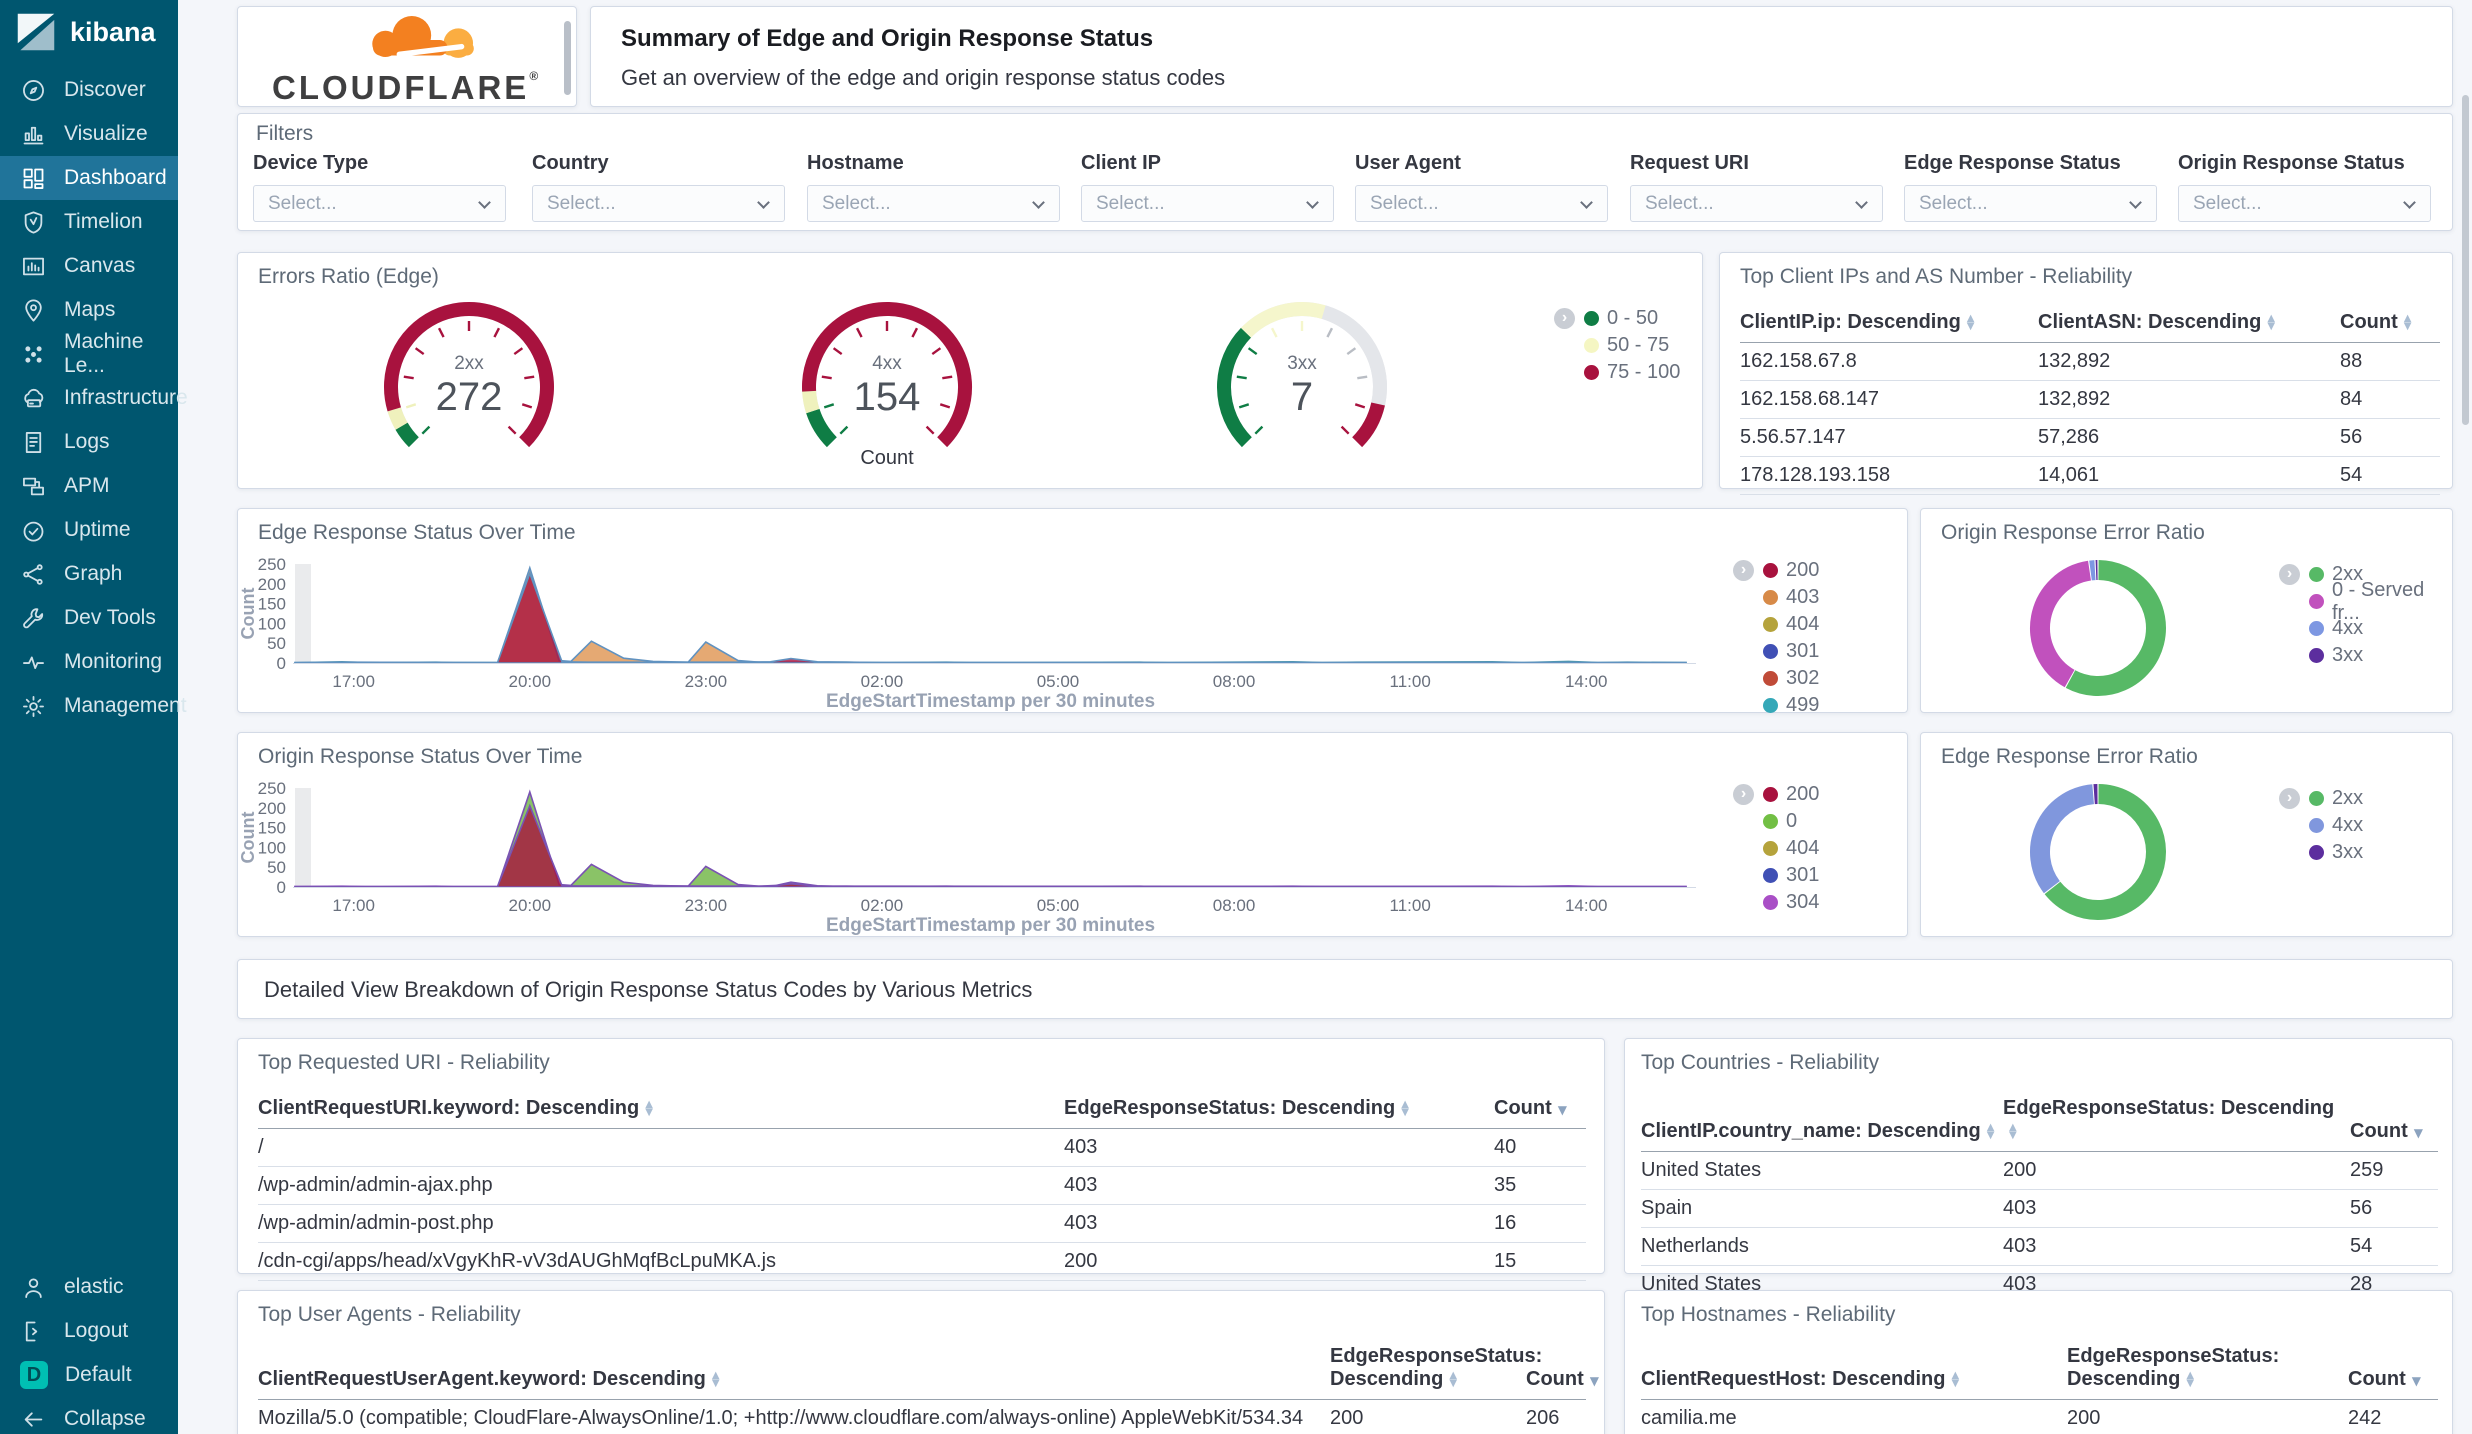  I want to click on legend-item: 0, so click(1776, 821).